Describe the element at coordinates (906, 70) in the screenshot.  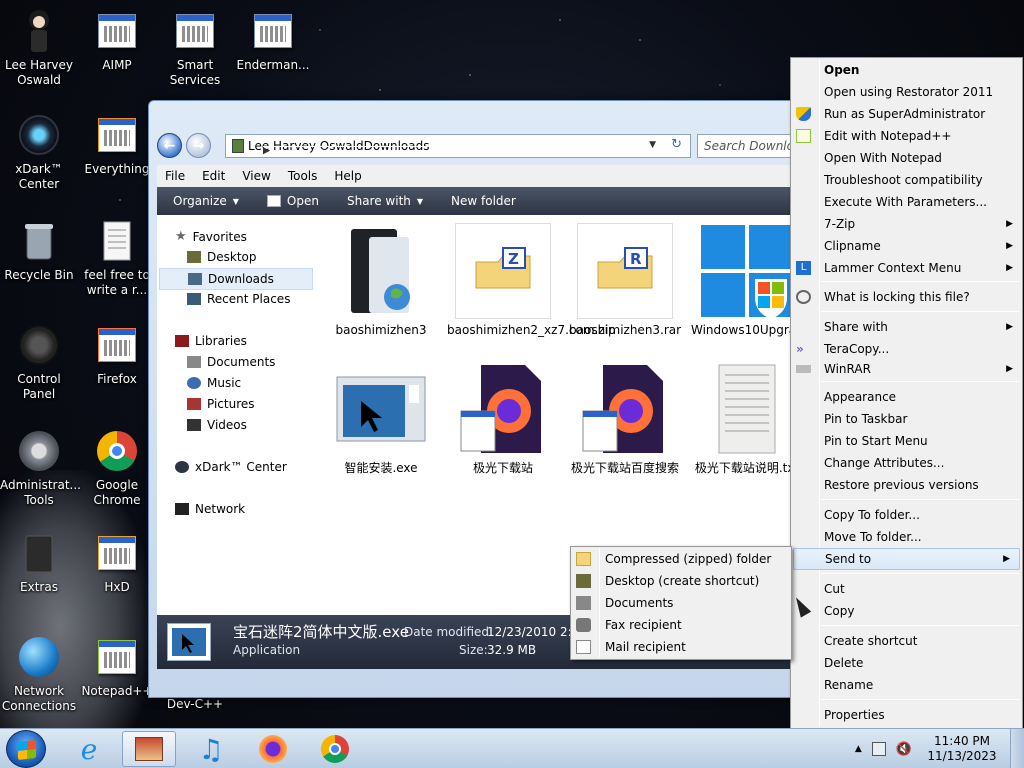
I see `menu-item-open: Open` at that location.